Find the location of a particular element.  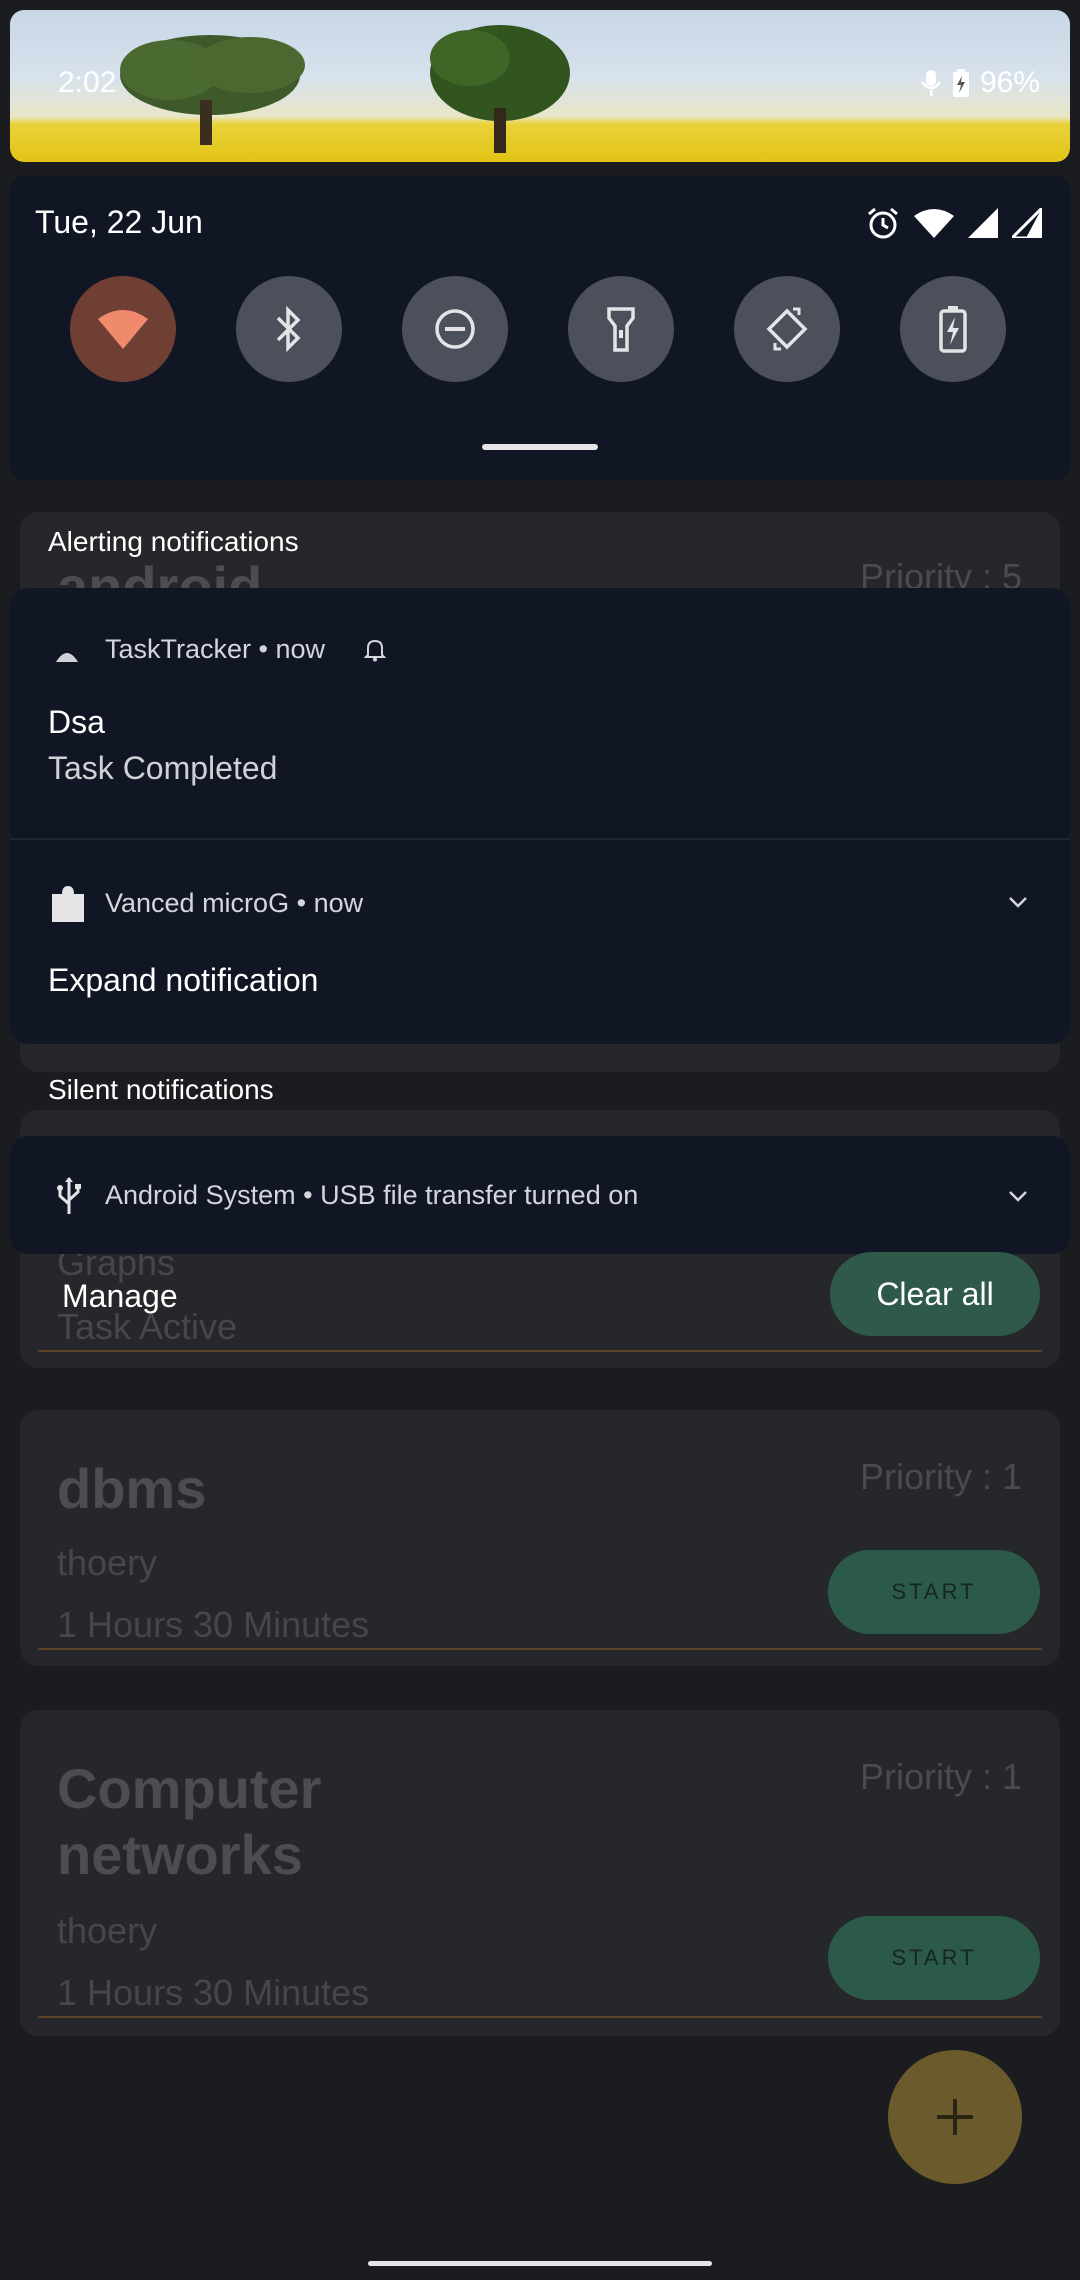

notification-text: Task Completed is located at coordinates (163, 768).